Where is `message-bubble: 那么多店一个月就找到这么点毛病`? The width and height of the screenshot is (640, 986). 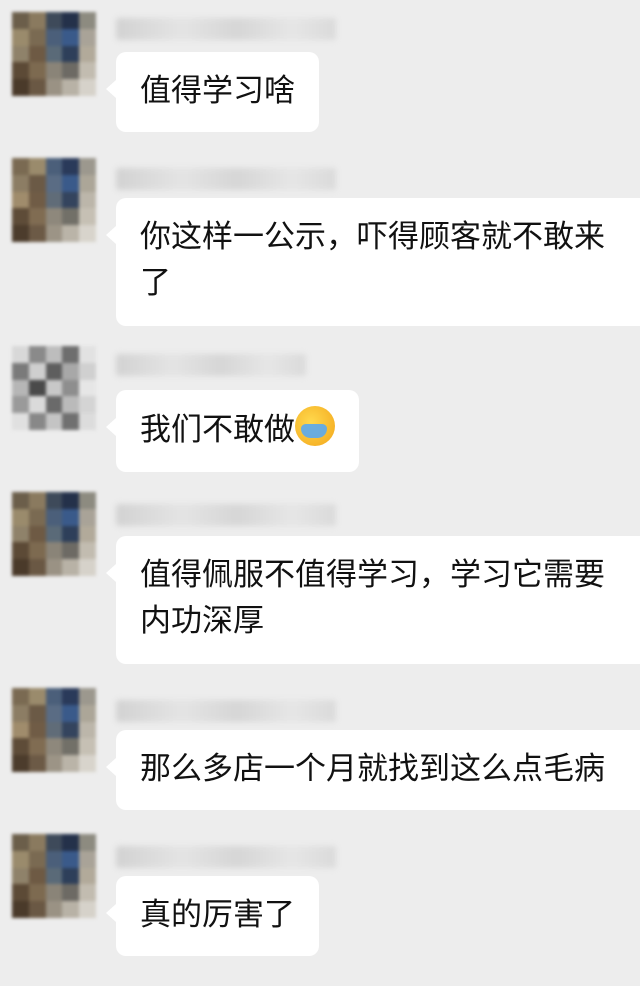 message-bubble: 那么多店一个月就找到这么点毛病 is located at coordinates (373, 770).